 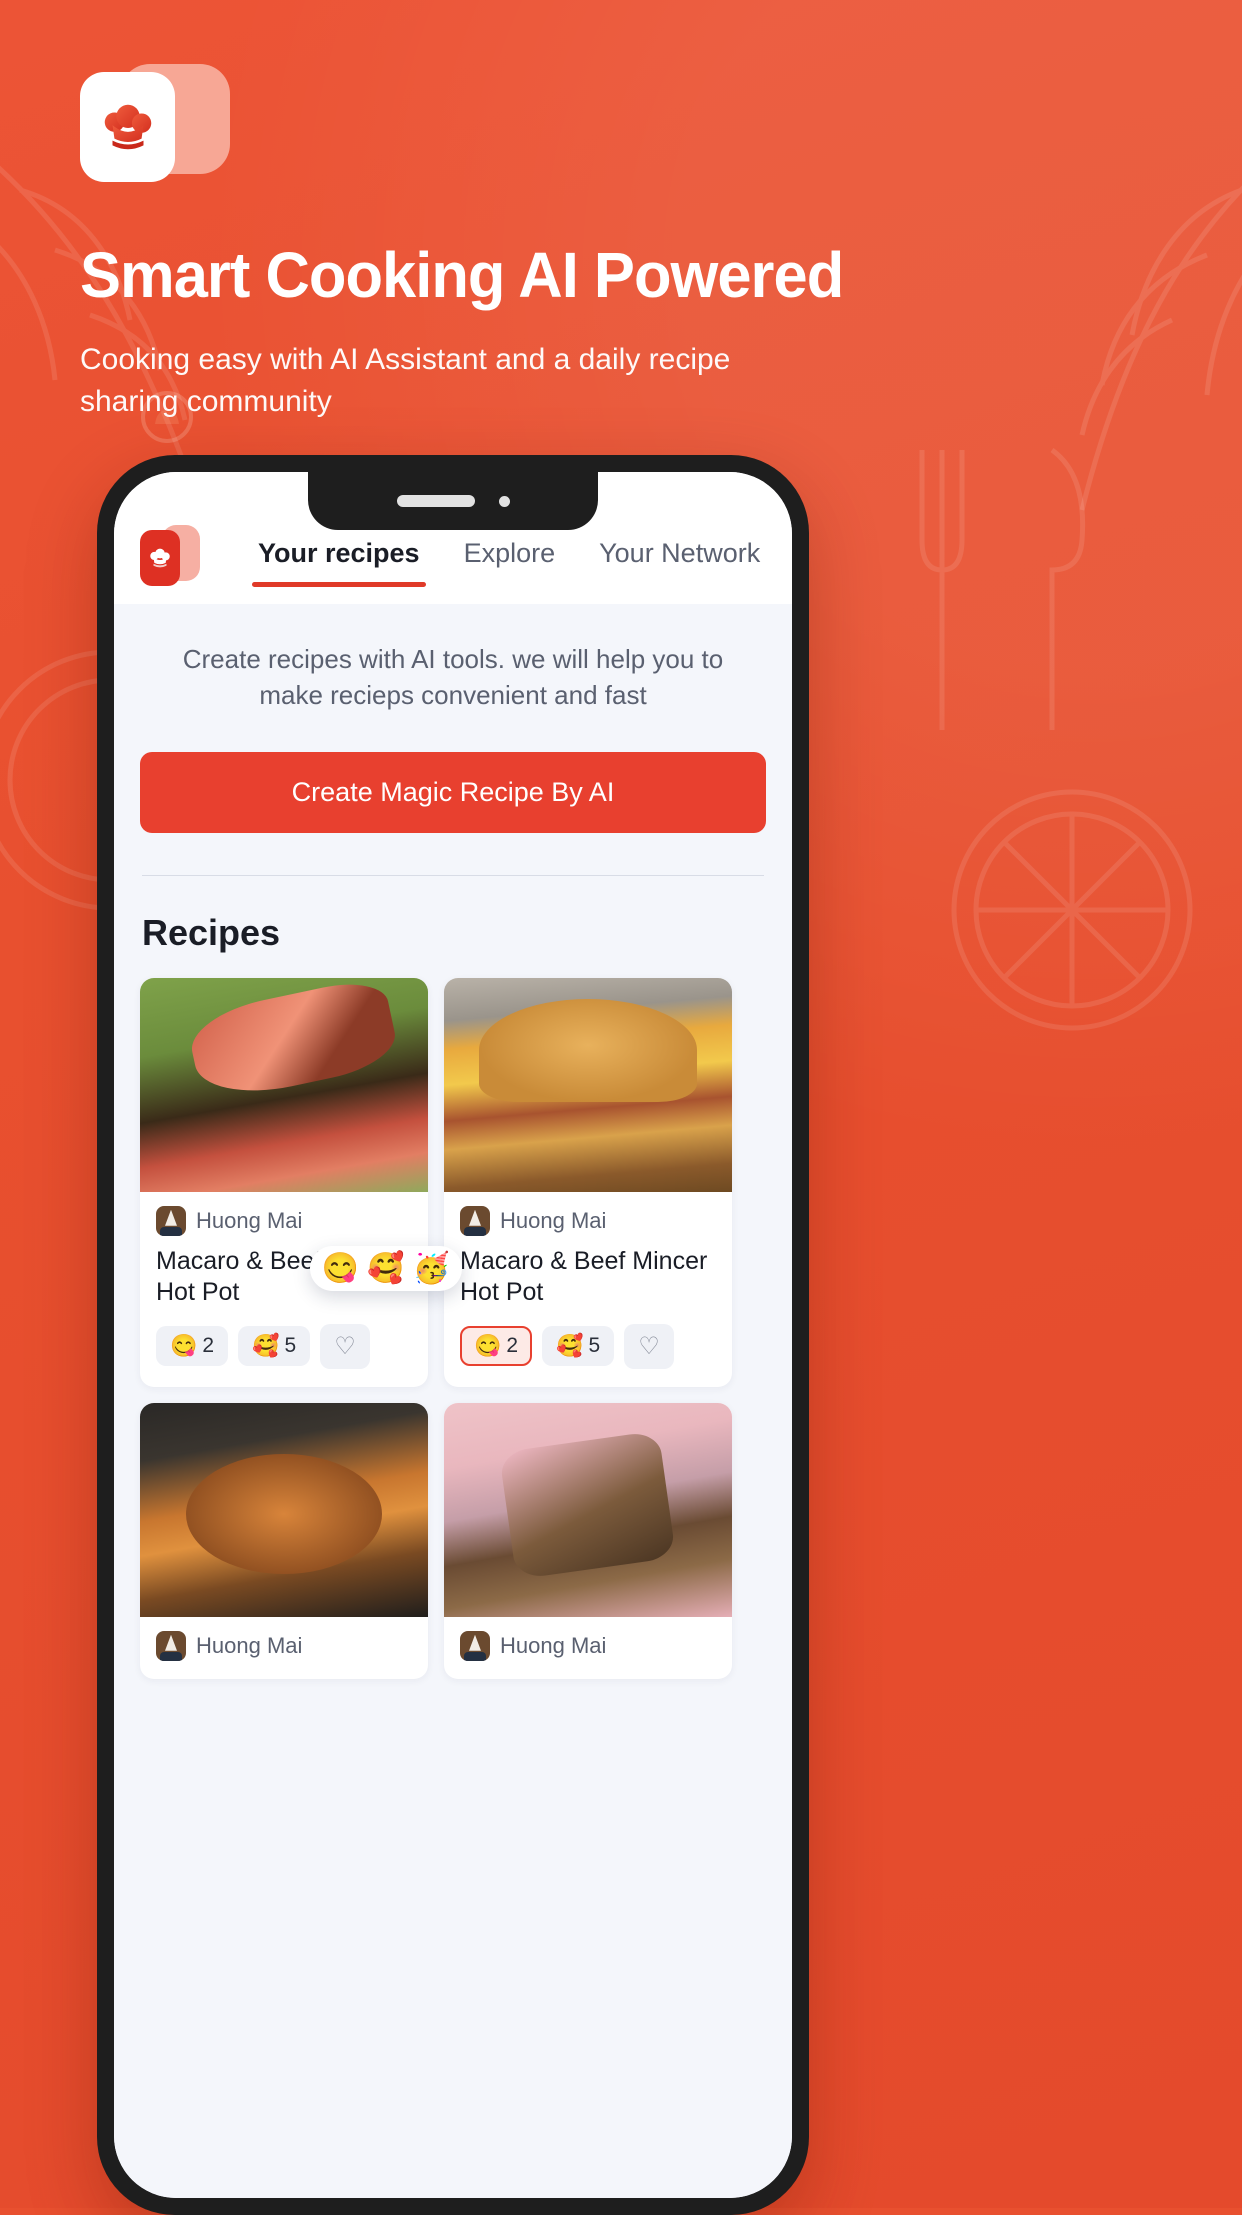 What do you see at coordinates (211, 932) in the screenshot?
I see `recipes-section-title: Recipes` at bounding box center [211, 932].